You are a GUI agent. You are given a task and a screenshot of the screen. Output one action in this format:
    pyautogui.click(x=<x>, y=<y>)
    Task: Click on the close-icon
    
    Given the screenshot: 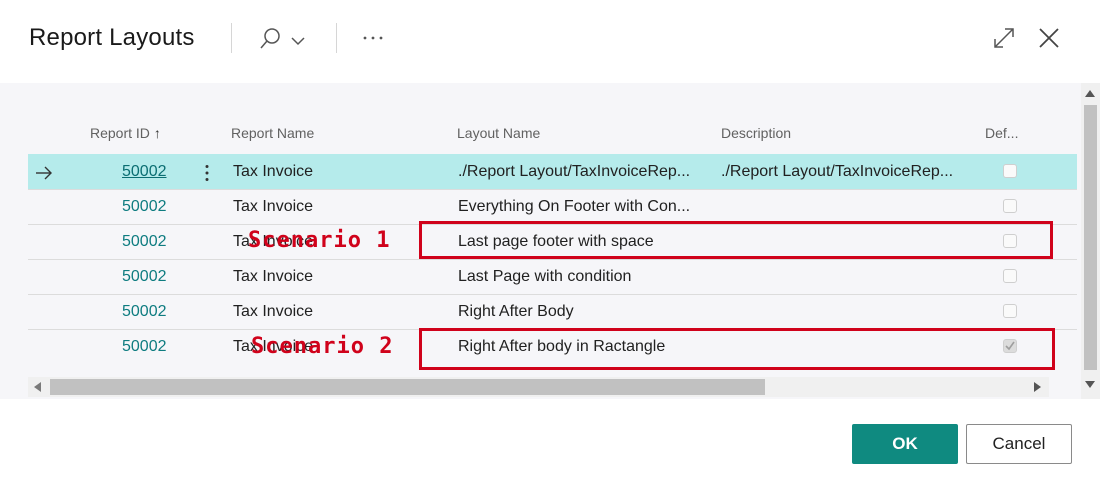 What is the action you would take?
    pyautogui.click(x=1049, y=38)
    